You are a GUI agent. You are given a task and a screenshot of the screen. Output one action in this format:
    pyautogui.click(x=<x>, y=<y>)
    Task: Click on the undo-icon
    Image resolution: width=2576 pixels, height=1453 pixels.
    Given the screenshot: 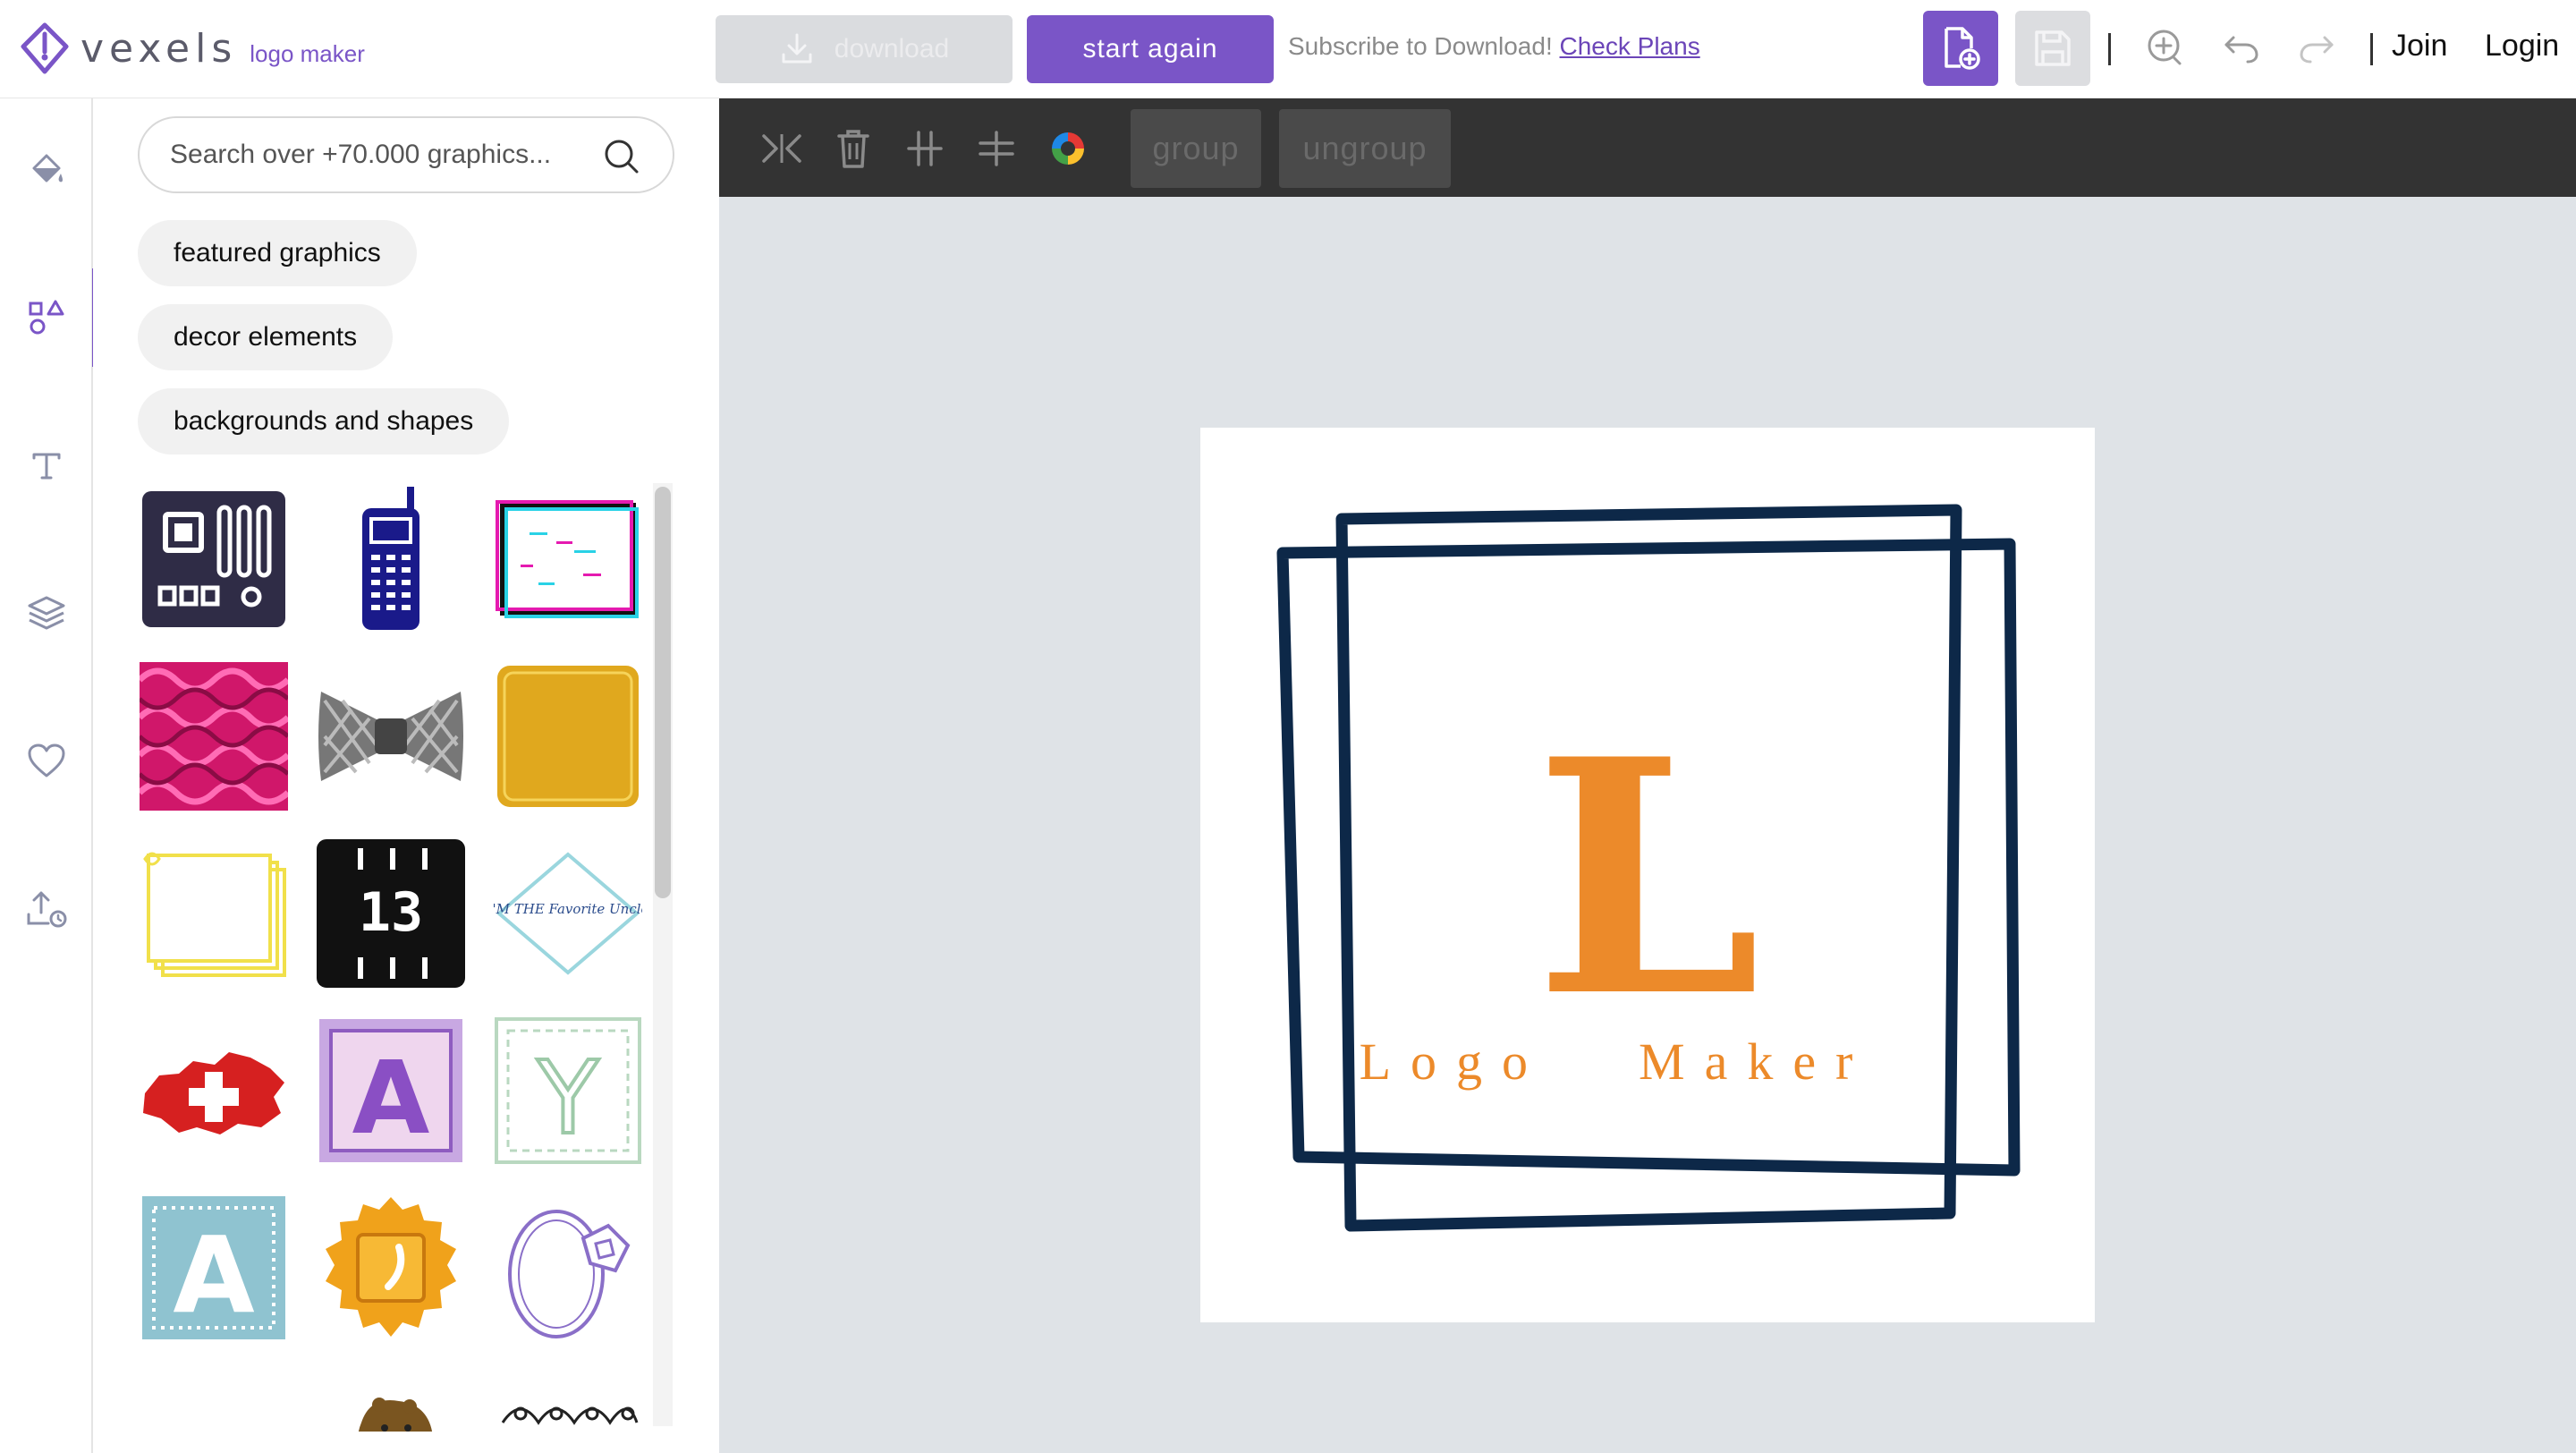 What is the action you would take?
    pyautogui.click(x=2241, y=50)
    